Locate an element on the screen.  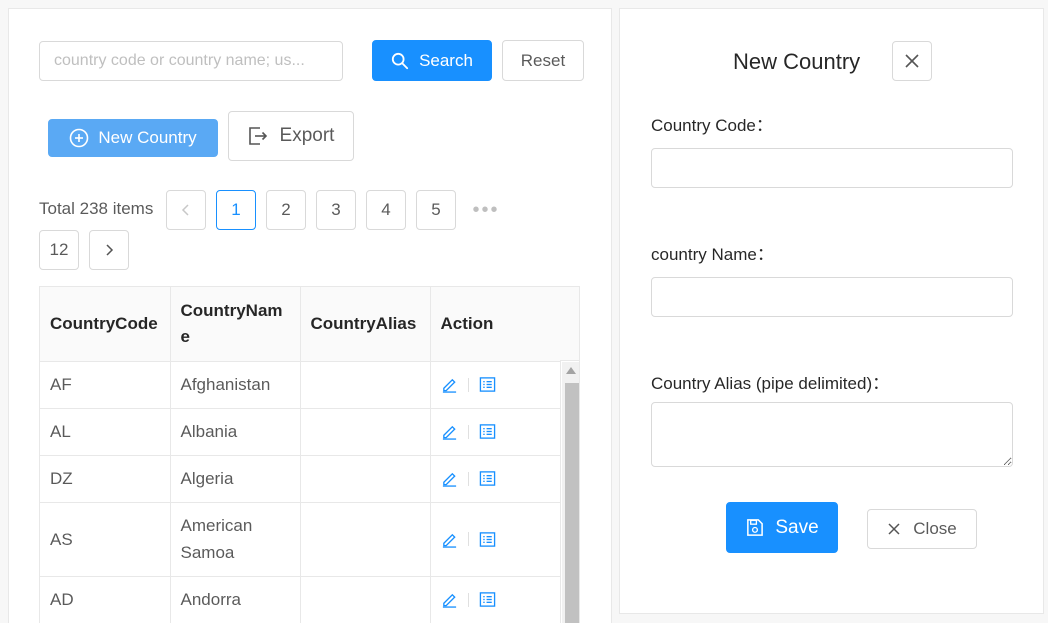
country-alias-label: Country Alias (pipe delimited)： is located at coordinates (770, 383).